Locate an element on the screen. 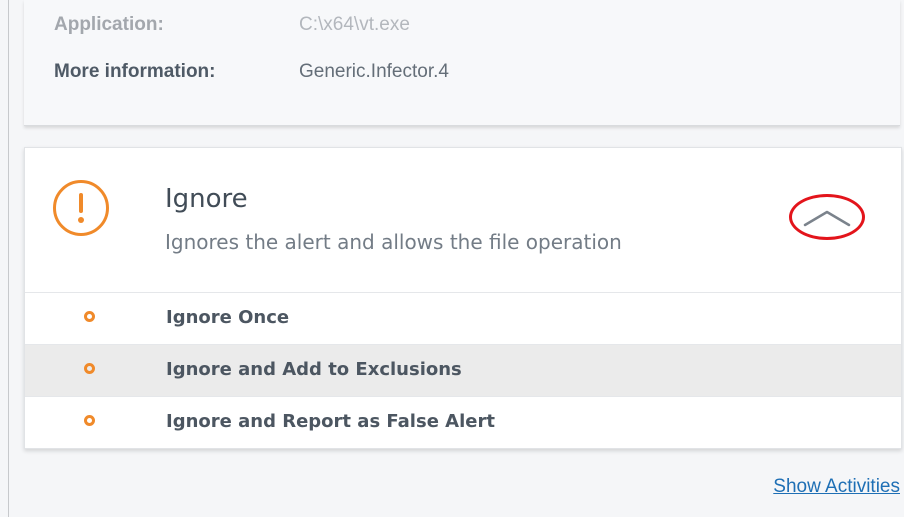 The width and height of the screenshot is (904, 517). option-ignore-once: Ignore Once is located at coordinates (463, 318).